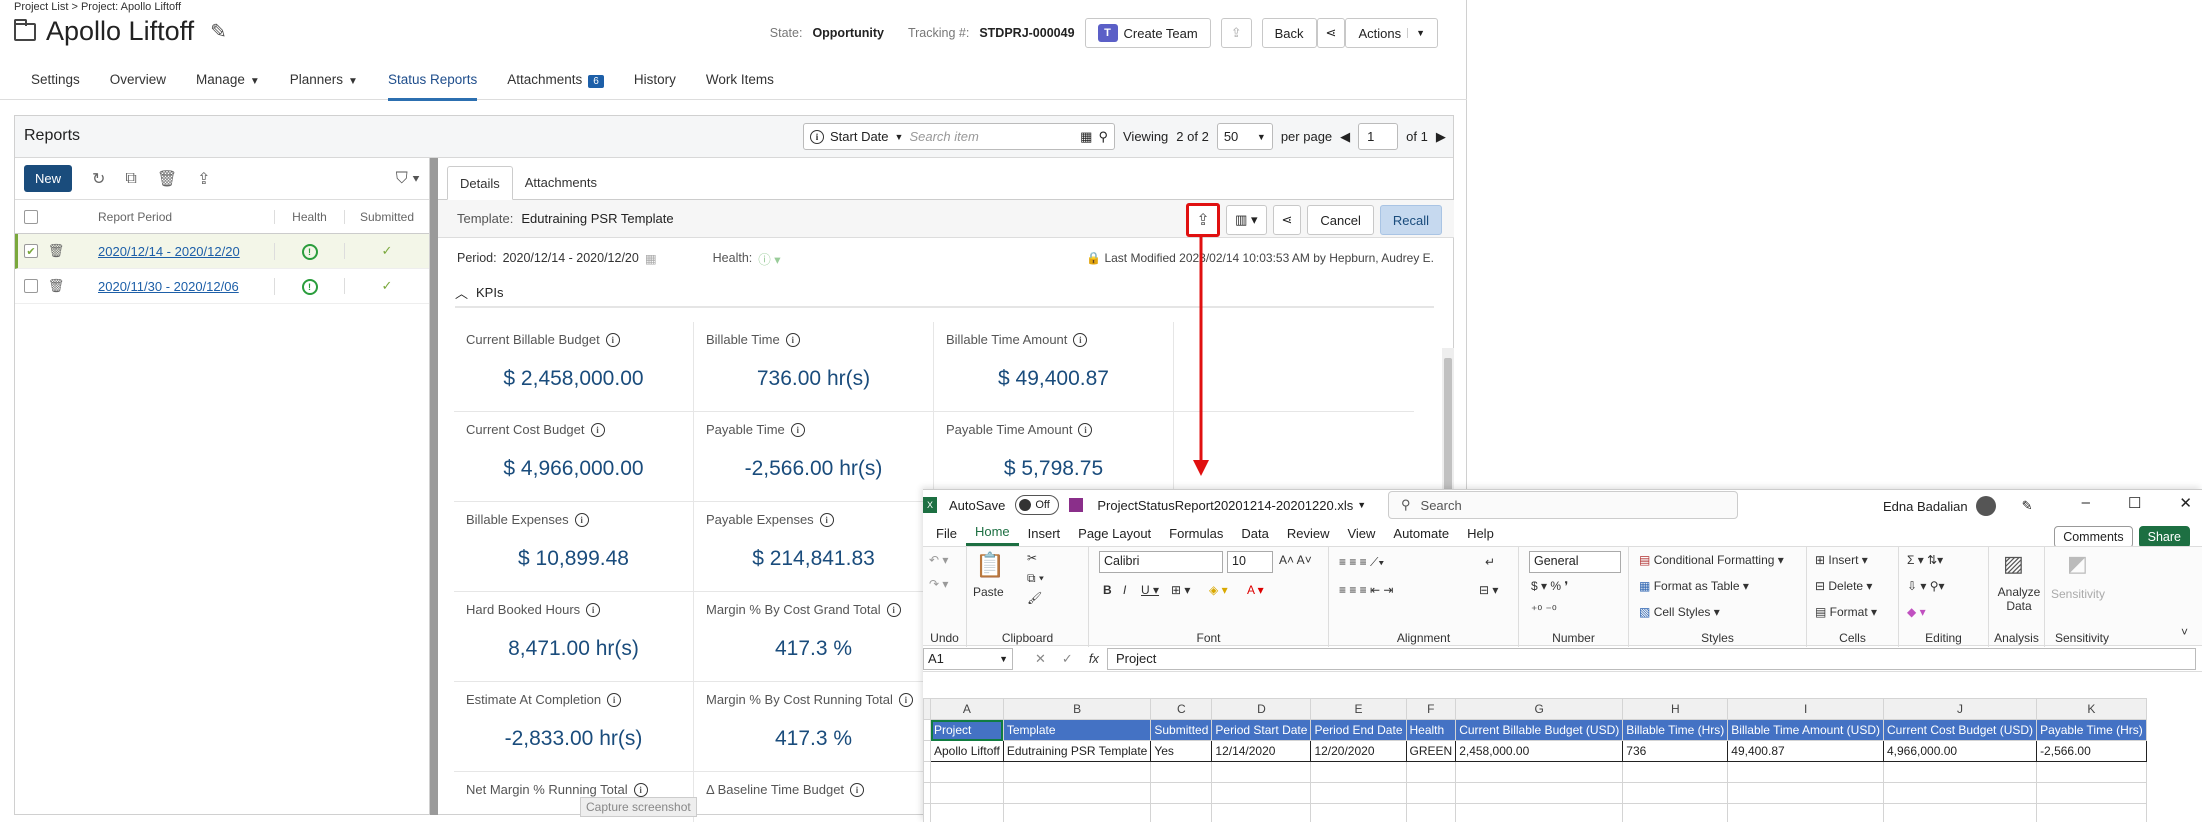 The width and height of the screenshot is (2202, 822). What do you see at coordinates (1563, 505) in the screenshot?
I see `excel-search-box: ⚲ Search` at bounding box center [1563, 505].